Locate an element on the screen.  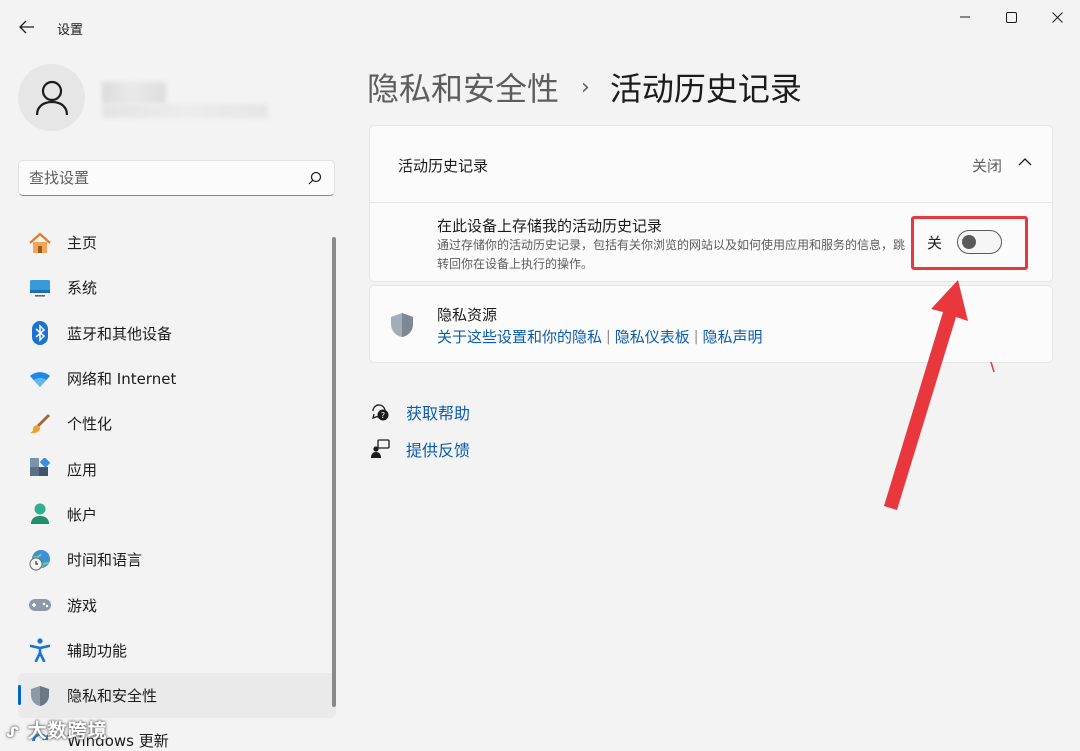
highlight-box is located at coordinates (969, 243).